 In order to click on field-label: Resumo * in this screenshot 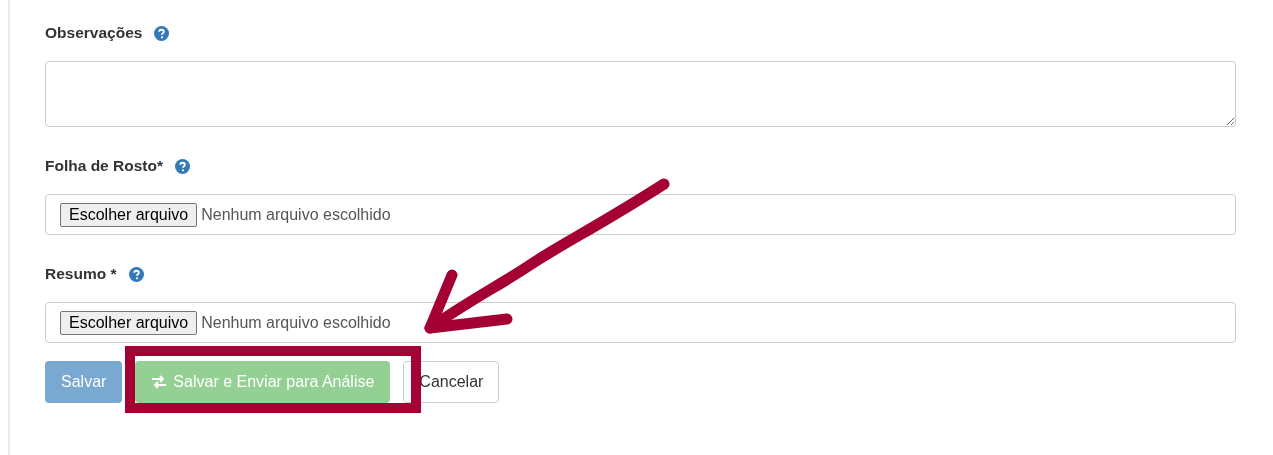, I will do `click(81, 274)`.